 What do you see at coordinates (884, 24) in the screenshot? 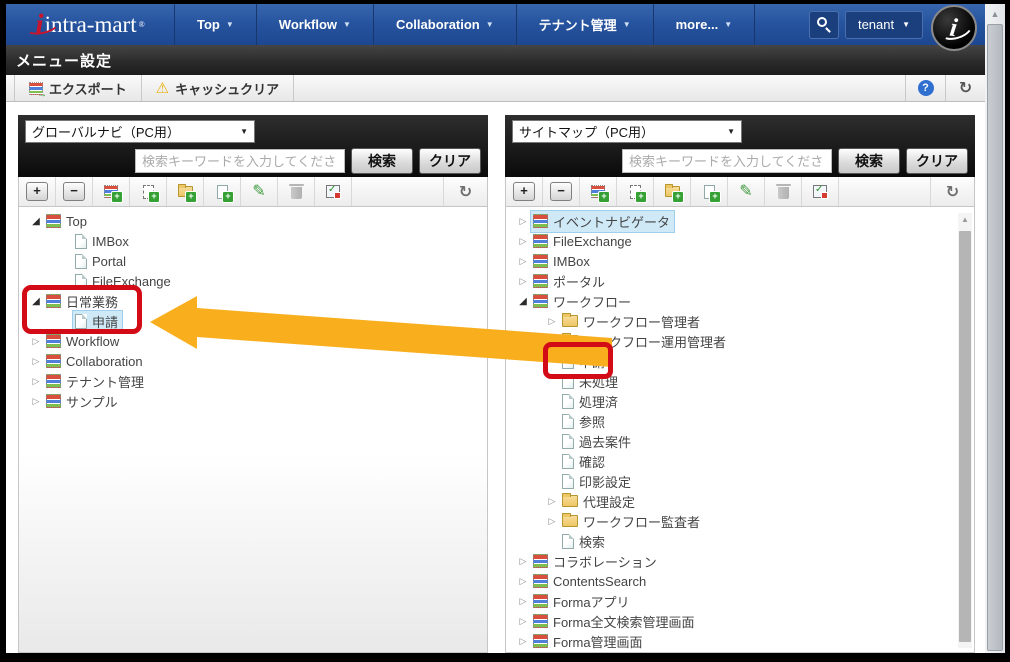
I see `tenant-dropdown: tenant ▼` at bounding box center [884, 24].